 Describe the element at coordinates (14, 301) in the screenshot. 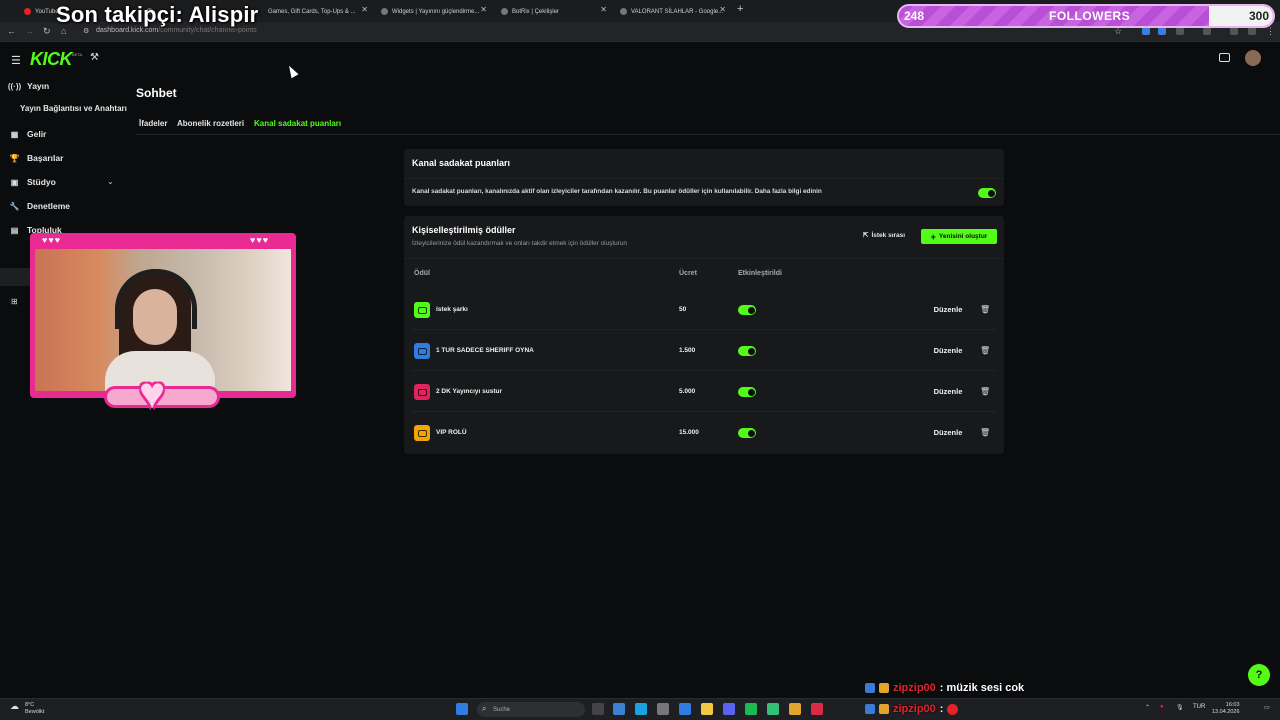

I see `sidebar-item-icon: ⊞` at that location.